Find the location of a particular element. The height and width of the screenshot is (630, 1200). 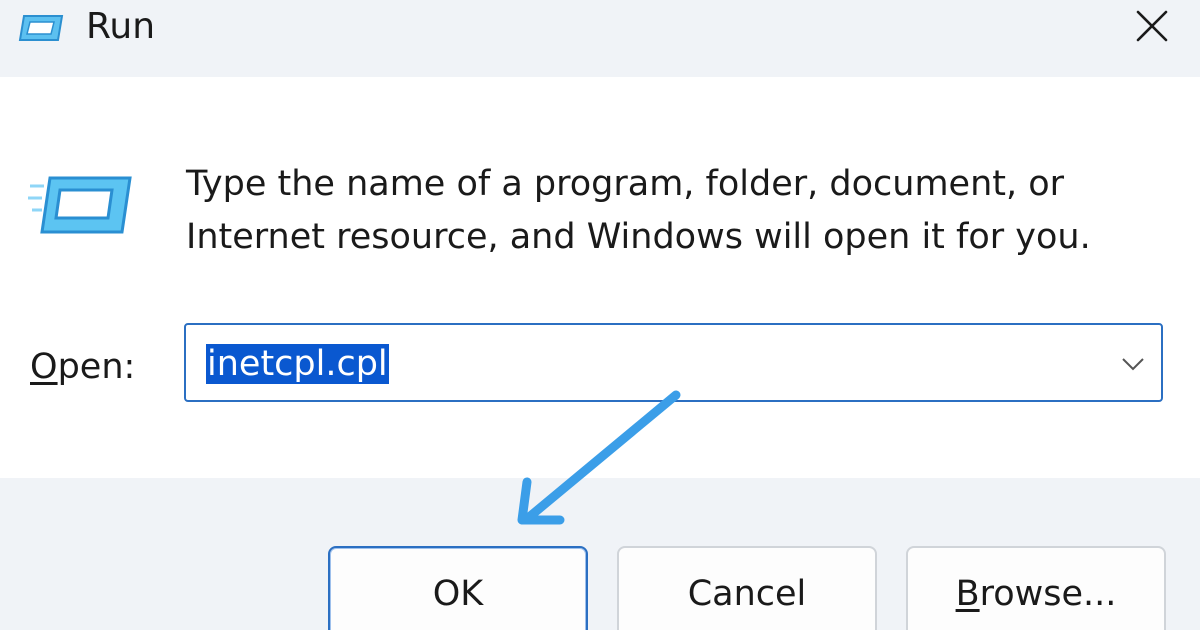

close-button is located at coordinates (1152, 26).